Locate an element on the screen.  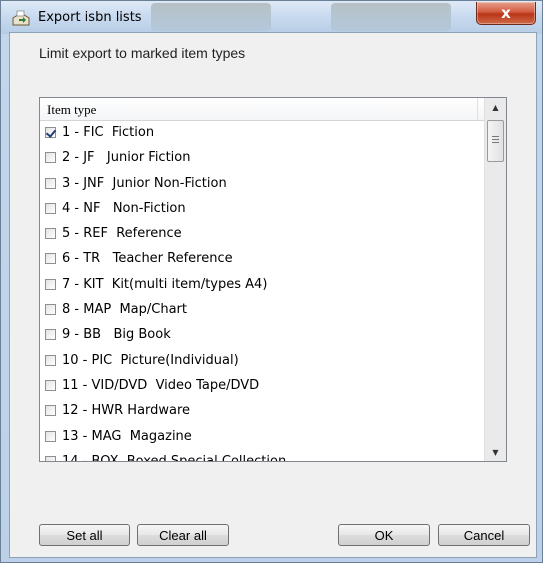
list-item: 10 - PIC Picture(Individual) is located at coordinates (262, 361).